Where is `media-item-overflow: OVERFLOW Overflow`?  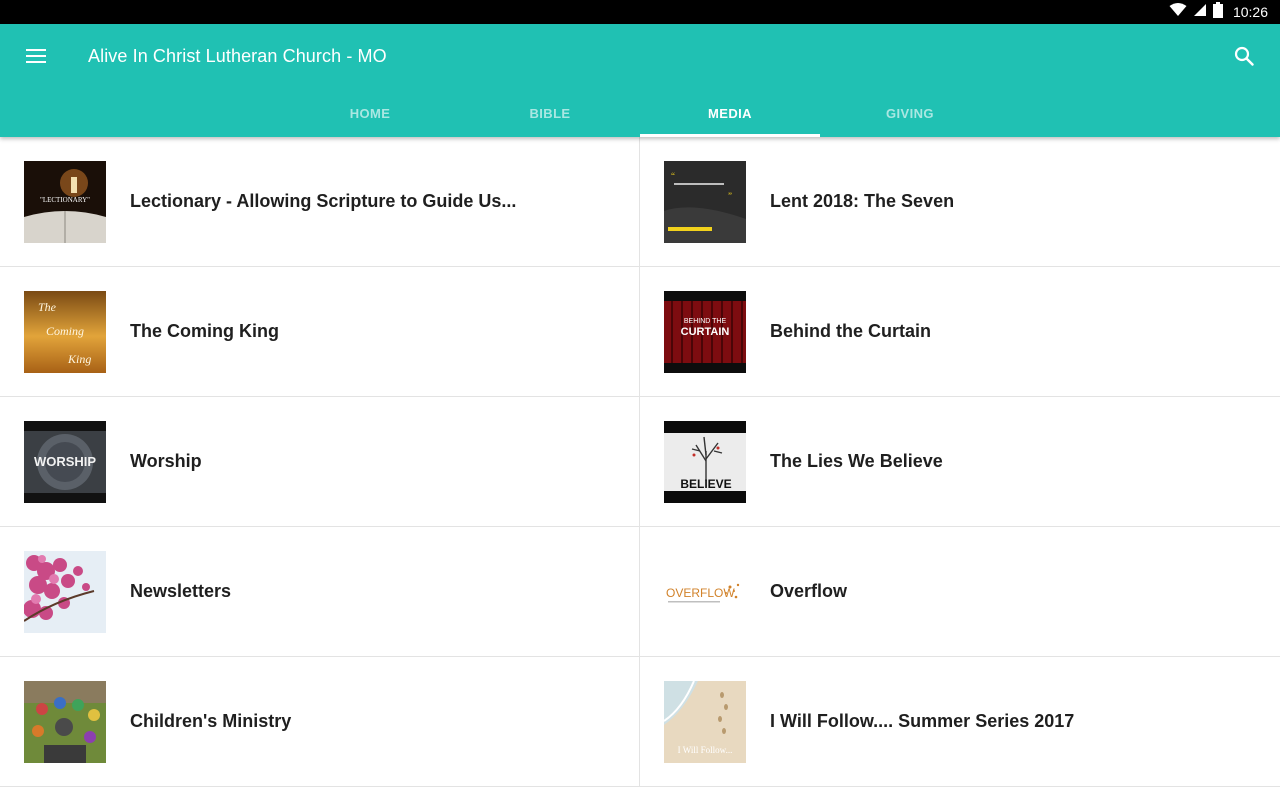 media-item-overflow: OVERFLOW Overflow is located at coordinates (960, 592).